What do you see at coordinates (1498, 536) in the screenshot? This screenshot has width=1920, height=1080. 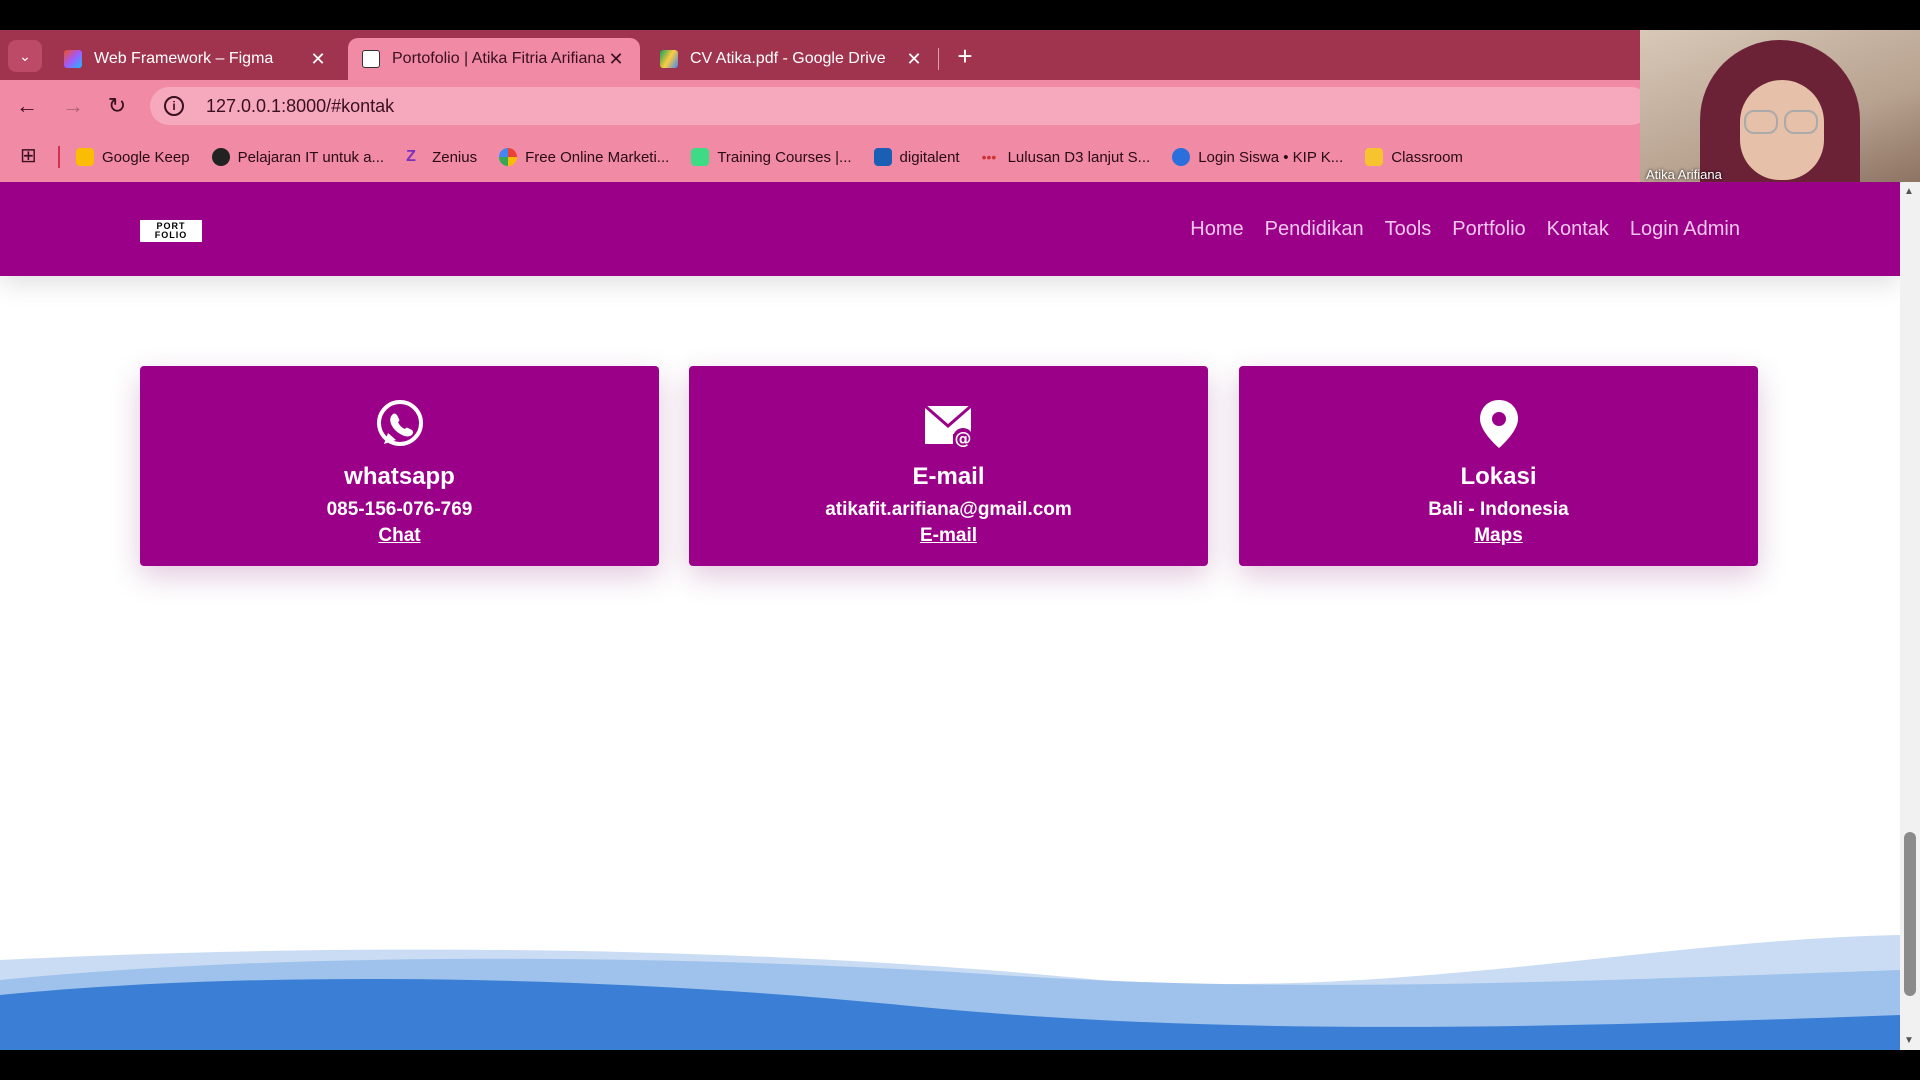 I see `maps-link: Maps` at bounding box center [1498, 536].